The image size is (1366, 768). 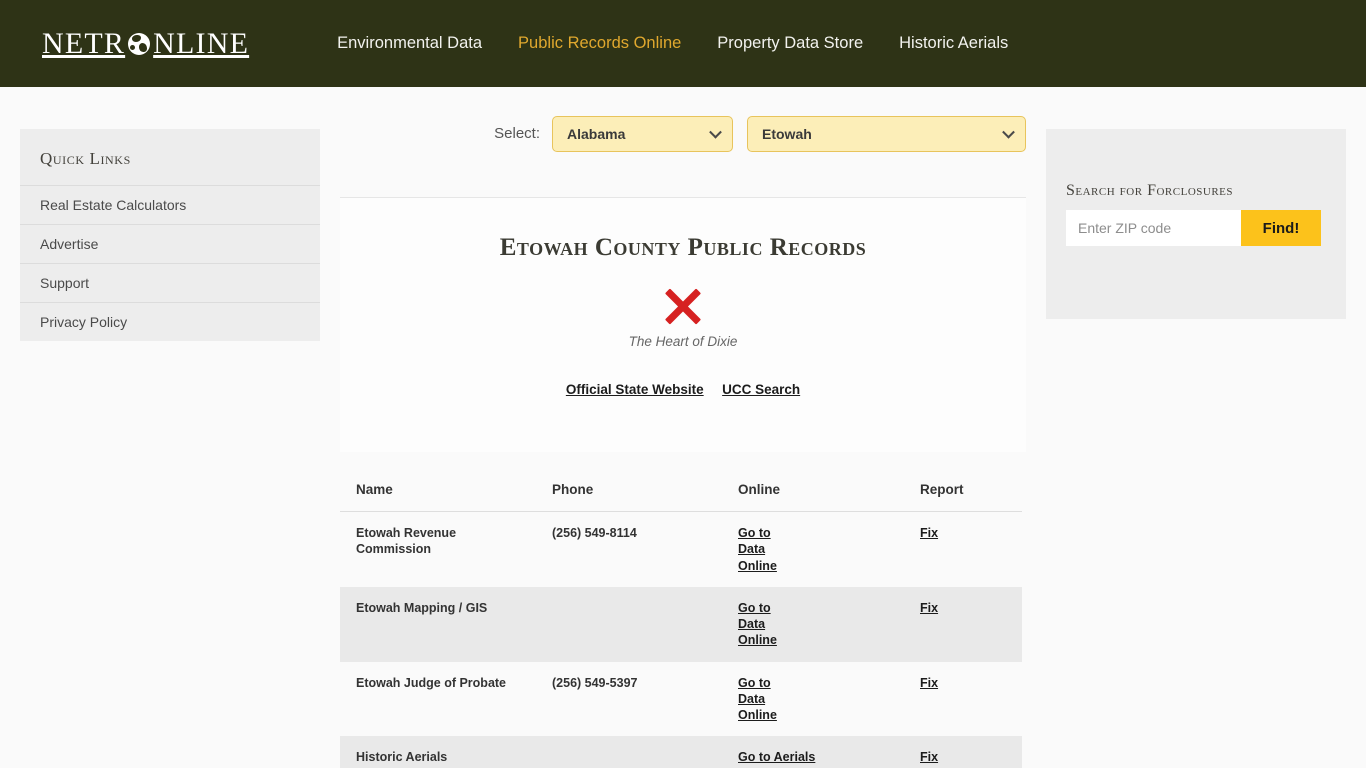 What do you see at coordinates (963, 490) in the screenshot?
I see `column-header-report: Report` at bounding box center [963, 490].